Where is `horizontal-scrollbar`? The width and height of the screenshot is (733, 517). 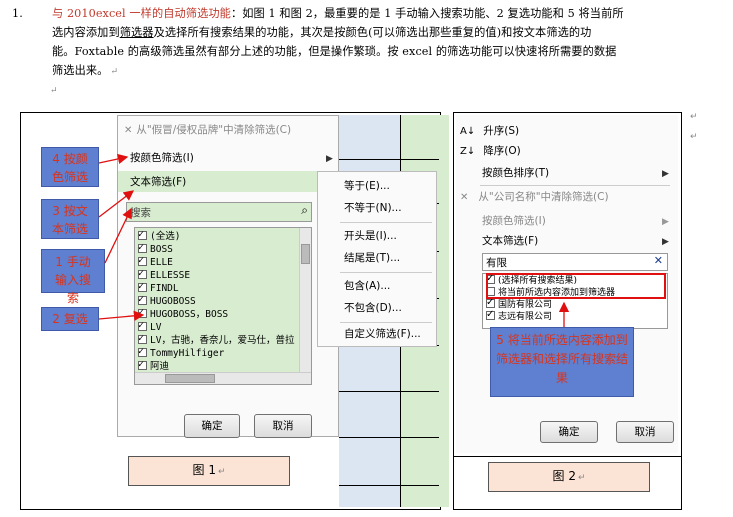
horizontal-scrollbar is located at coordinates (223, 378).